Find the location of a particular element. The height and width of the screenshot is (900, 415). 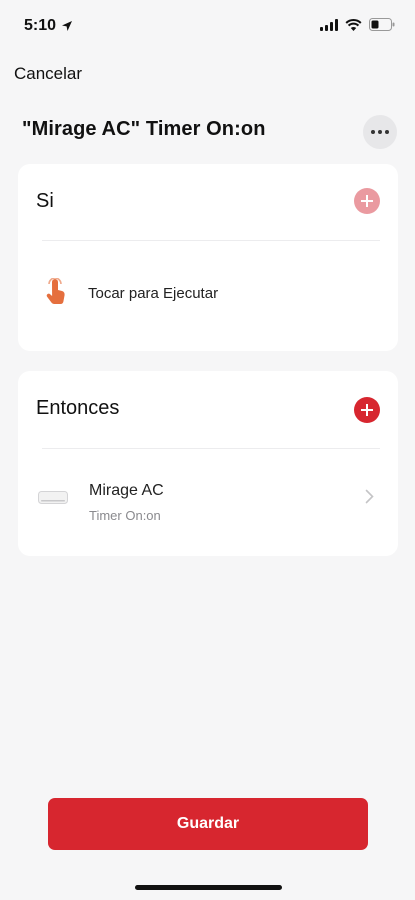

cancel-button: Cancelar is located at coordinates (48, 74).